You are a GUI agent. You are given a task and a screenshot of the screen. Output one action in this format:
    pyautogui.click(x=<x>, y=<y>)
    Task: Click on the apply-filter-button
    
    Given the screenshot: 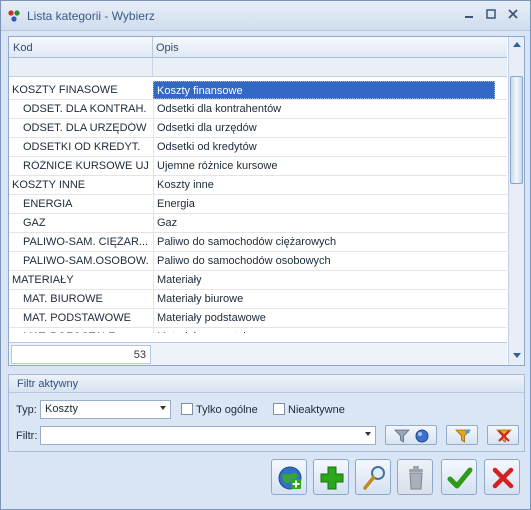 What is the action you would take?
    pyautogui.click(x=411, y=435)
    